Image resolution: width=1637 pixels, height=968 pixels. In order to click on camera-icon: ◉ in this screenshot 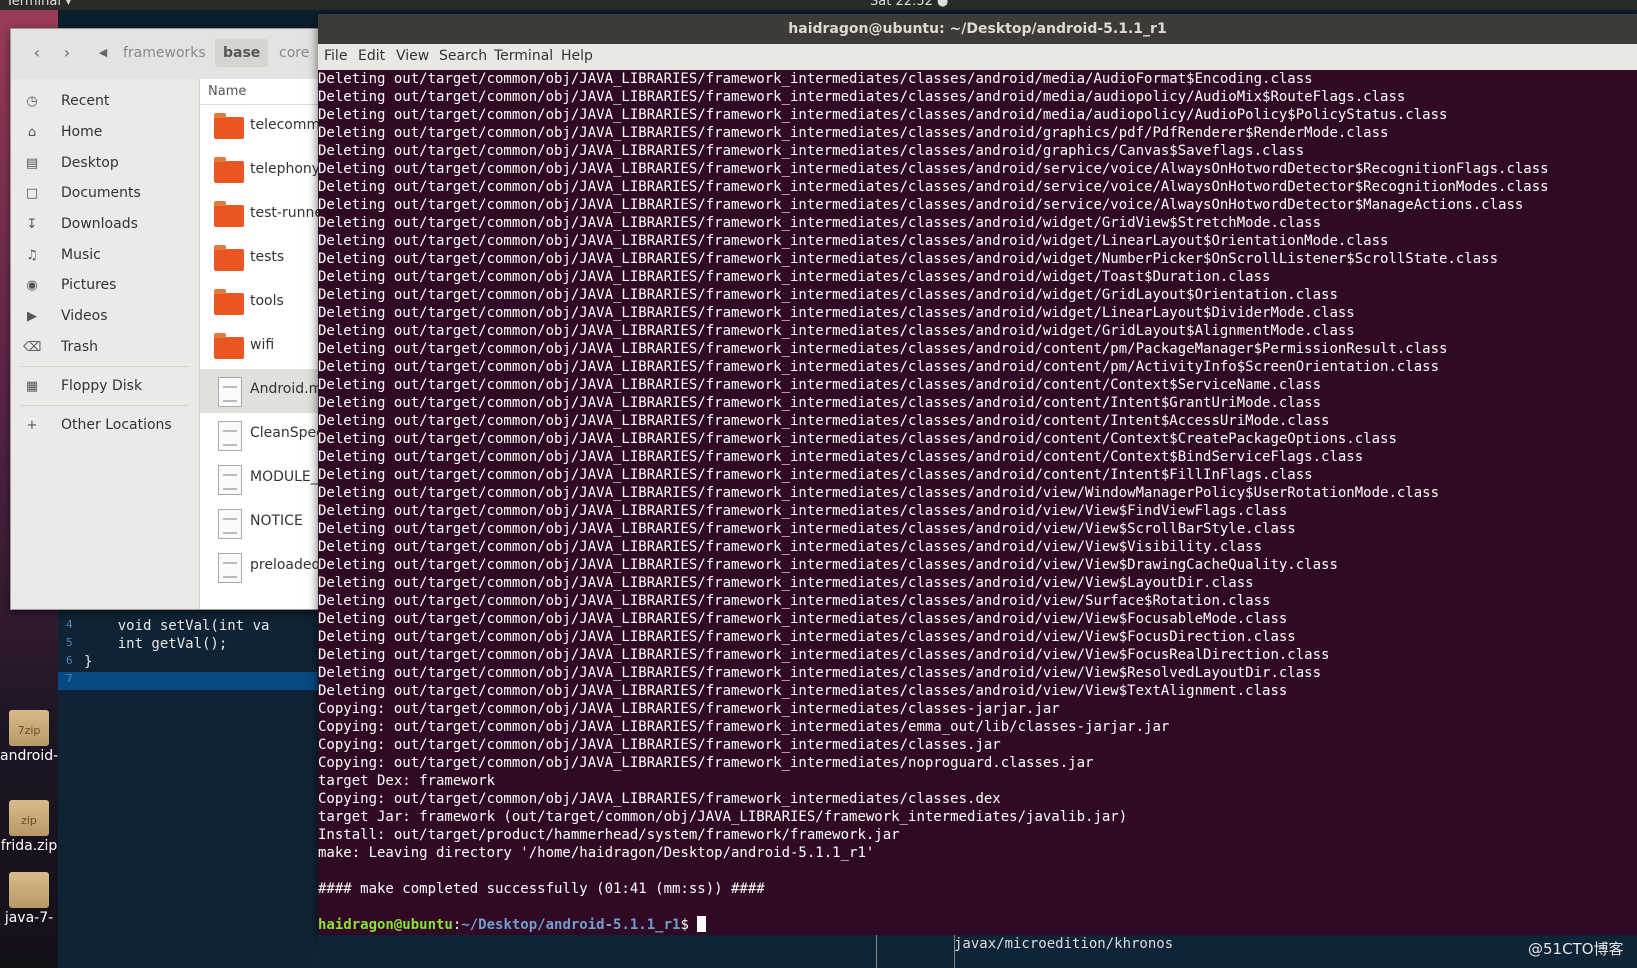, I will do `click(32, 285)`.